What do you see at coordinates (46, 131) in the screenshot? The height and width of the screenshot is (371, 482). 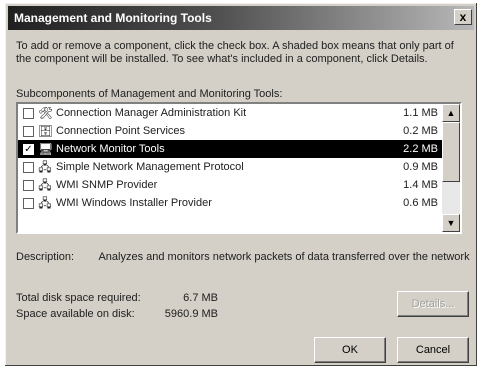 I see `services-icon: 🗄` at bounding box center [46, 131].